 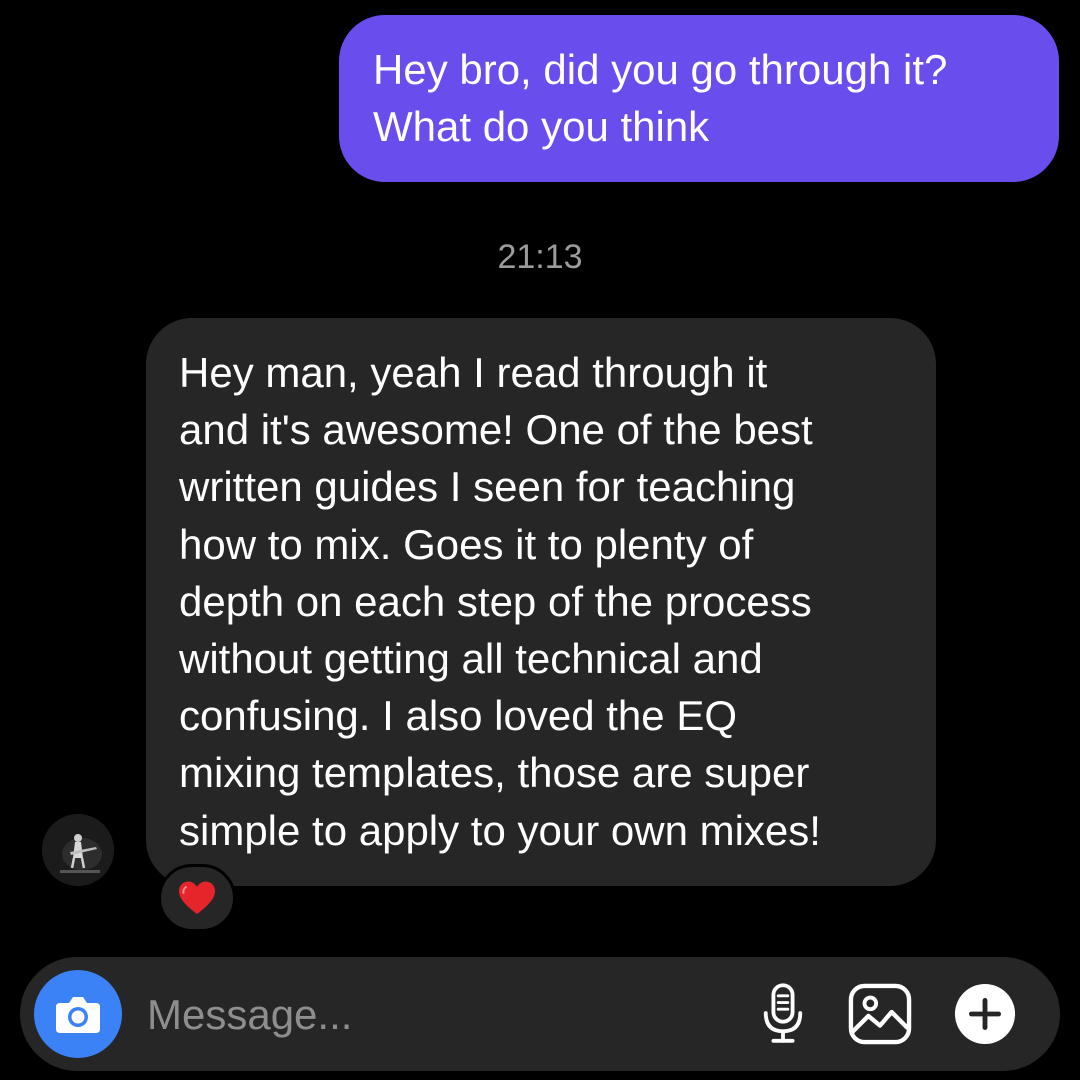 I want to click on camera-icon, so click(x=78, y=1015).